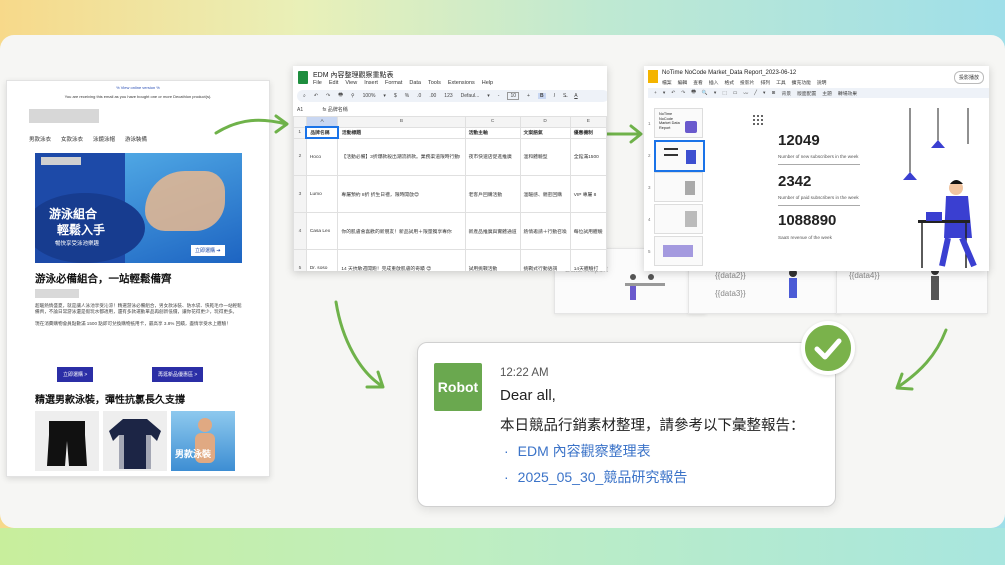 Image resolution: width=1005 pixels, height=565 pixels. What do you see at coordinates (138, 208) in the screenshot?
I see `email-hero-banner: 游泳組合 輕鬆入手 暢快享受泳池樂趣 立即選購 ➔` at bounding box center [138, 208].